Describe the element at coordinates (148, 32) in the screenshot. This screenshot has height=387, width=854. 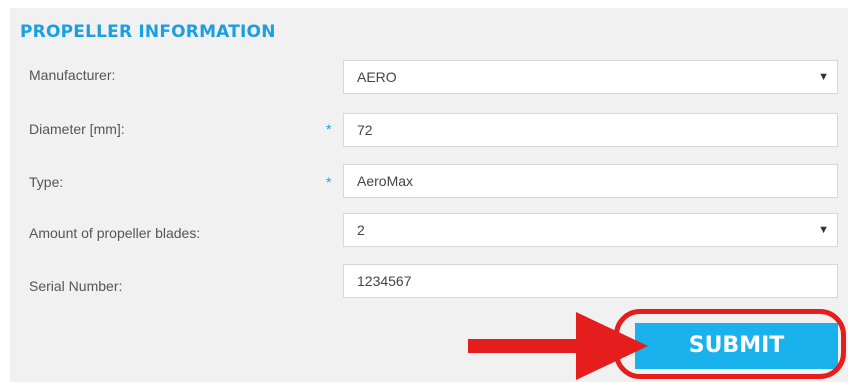
I see `section-title: PROPELLER INFORMATION` at that location.